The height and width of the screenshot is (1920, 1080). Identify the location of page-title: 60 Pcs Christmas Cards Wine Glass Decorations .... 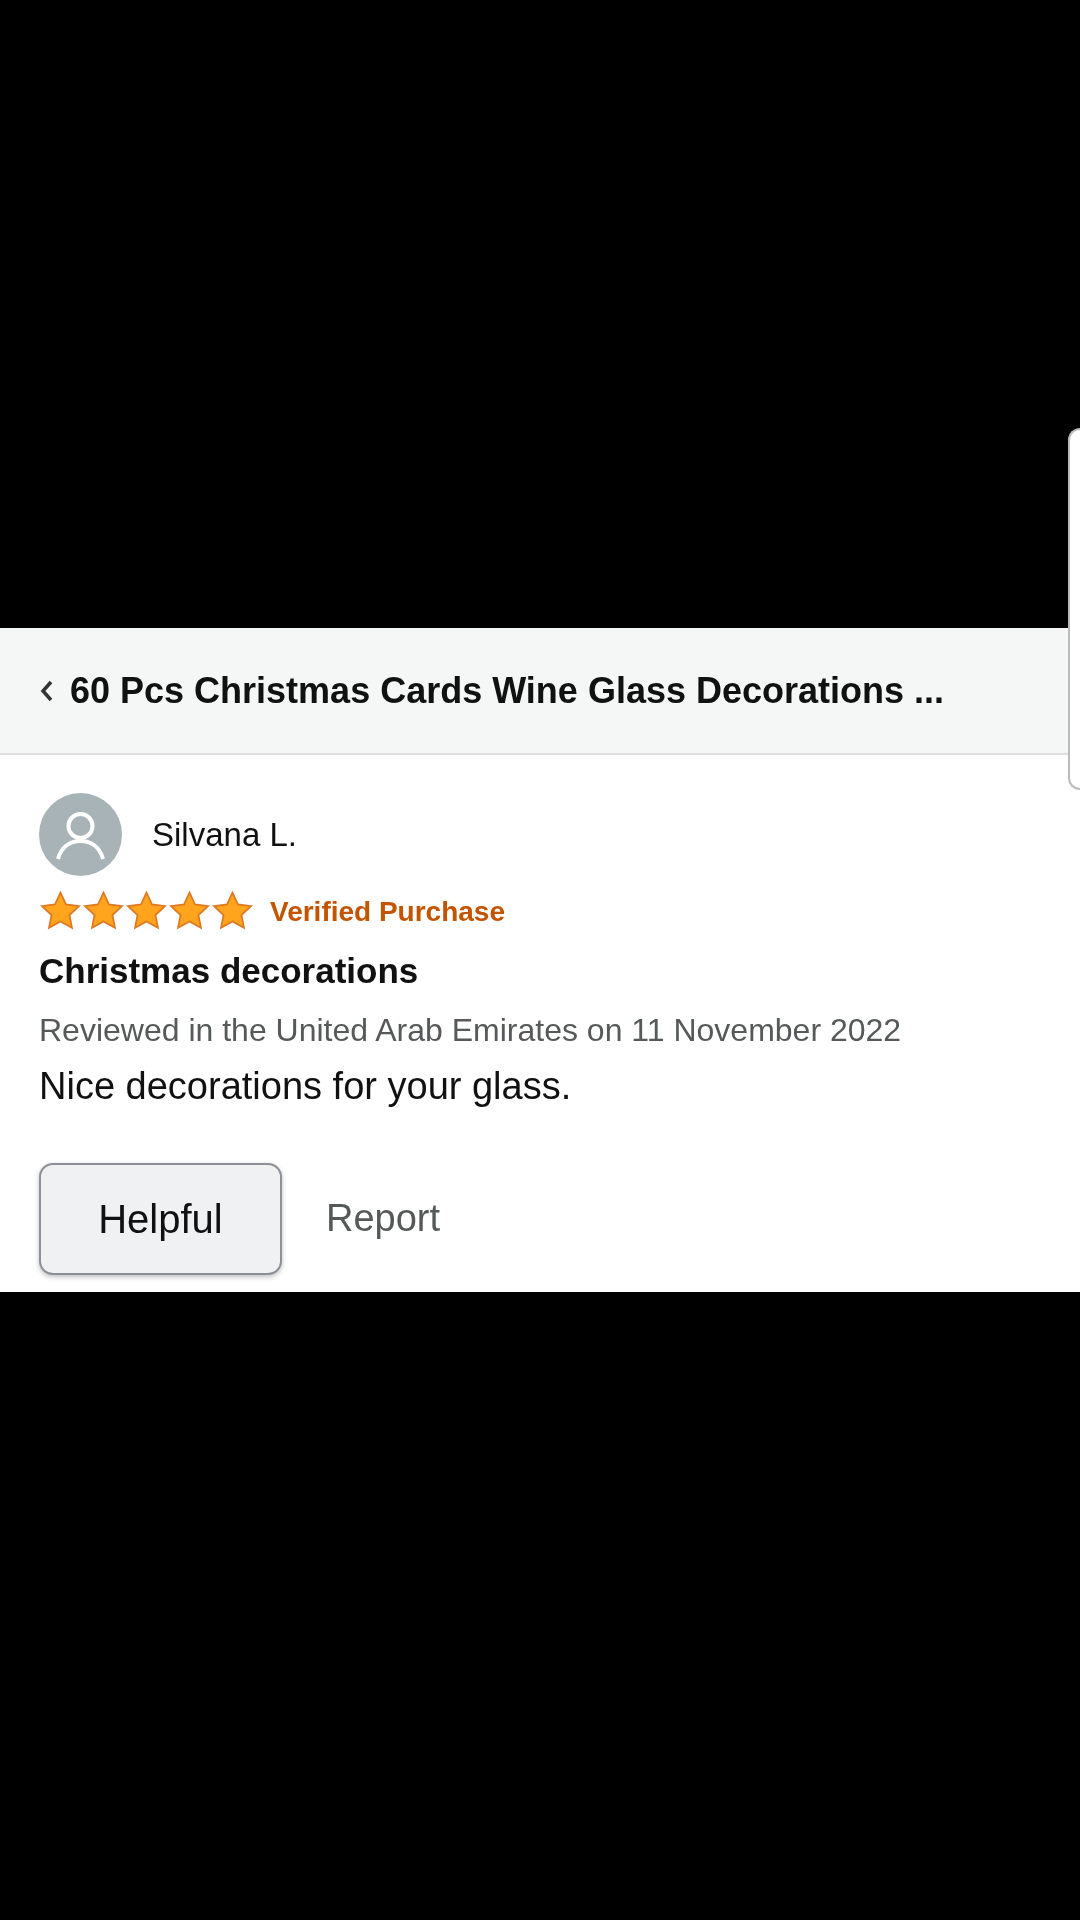
(507, 690).